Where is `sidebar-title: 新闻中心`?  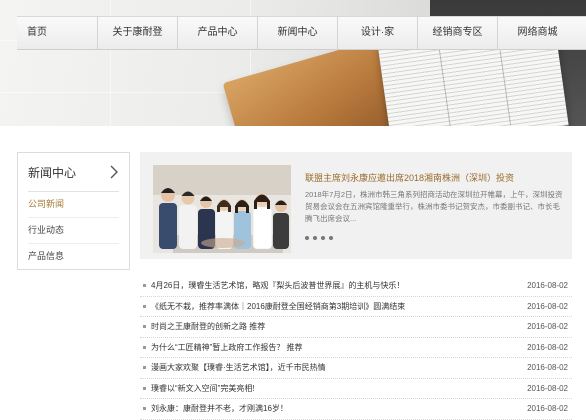
sidebar-title: 新闻中心 is located at coordinates (52, 172).